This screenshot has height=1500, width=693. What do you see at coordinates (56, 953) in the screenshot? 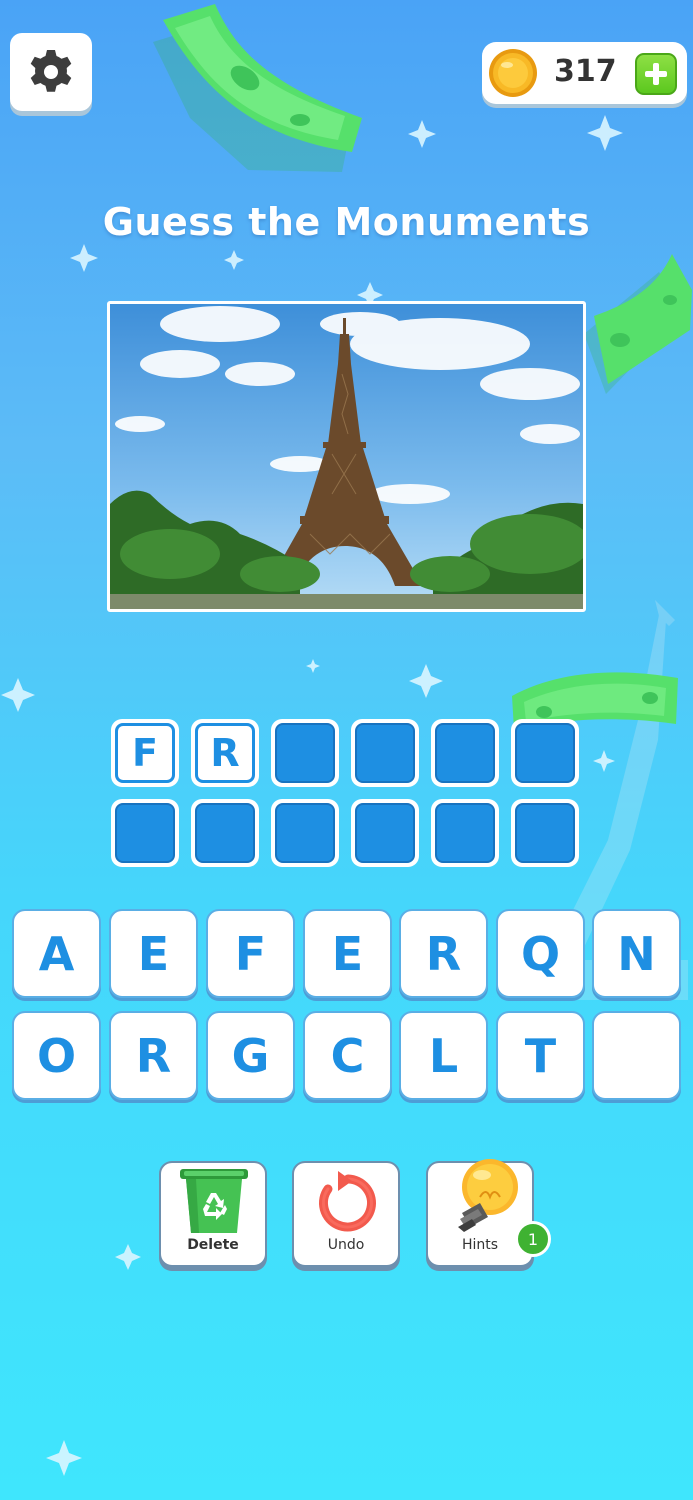
I see `letter-key: A` at bounding box center [56, 953].